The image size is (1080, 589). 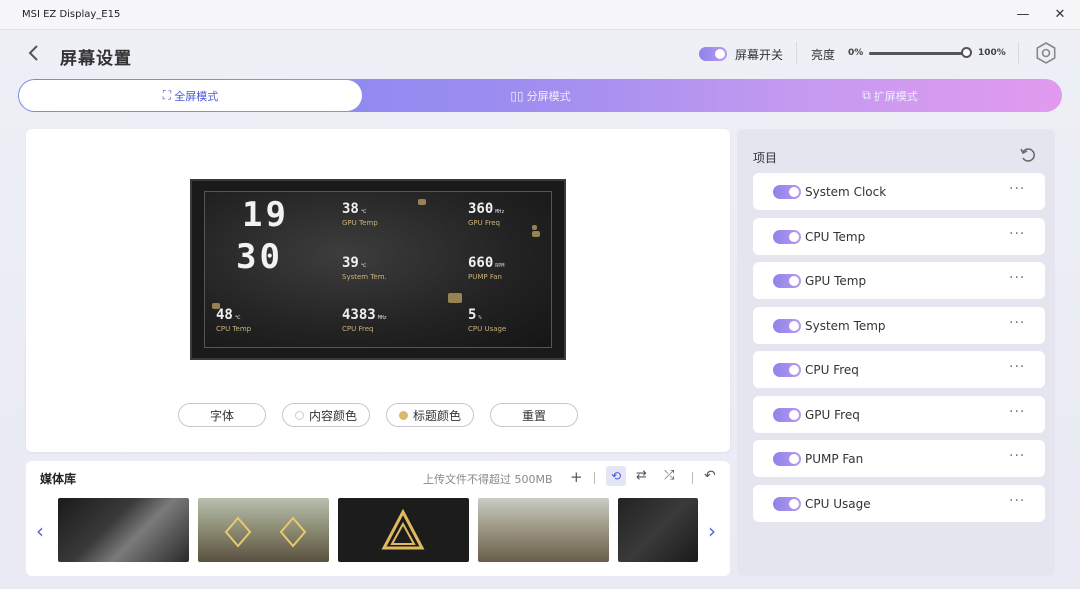 What do you see at coordinates (765, 158) in the screenshot?
I see `items-title: 项目` at bounding box center [765, 158].